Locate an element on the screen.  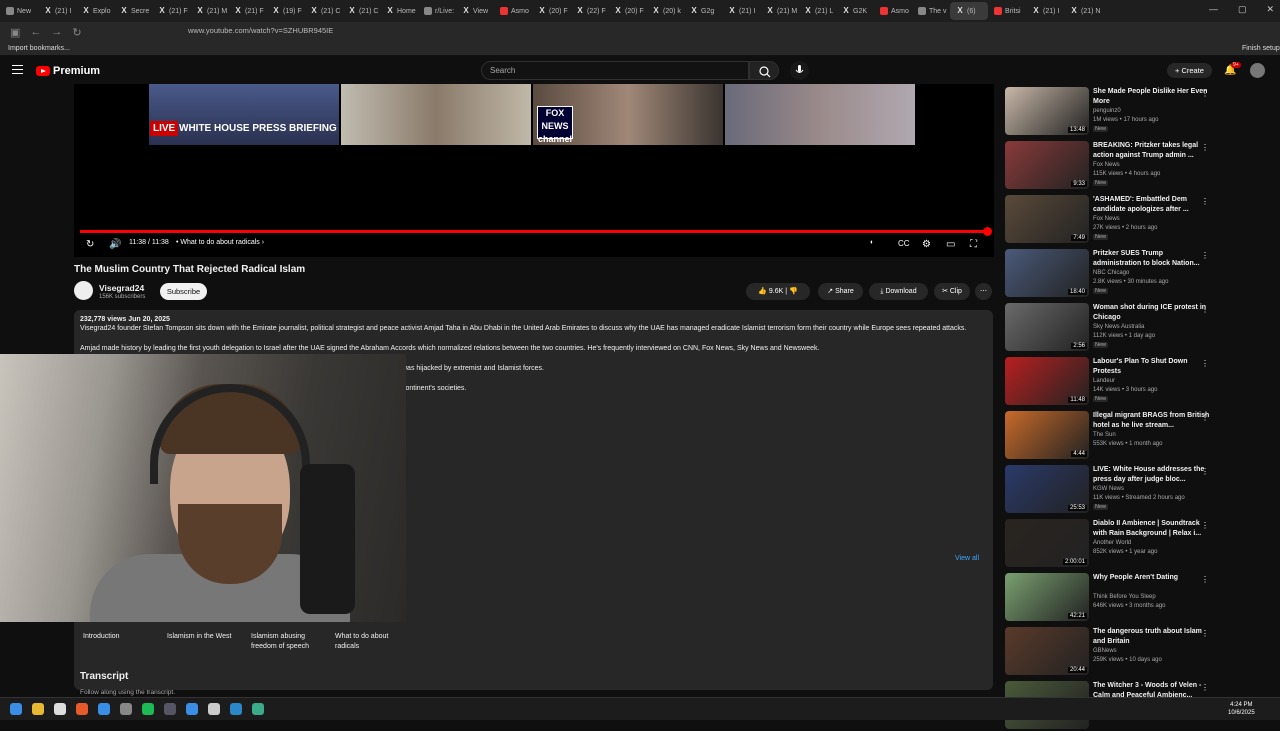
steam-icon is located at coordinates (236, 709).